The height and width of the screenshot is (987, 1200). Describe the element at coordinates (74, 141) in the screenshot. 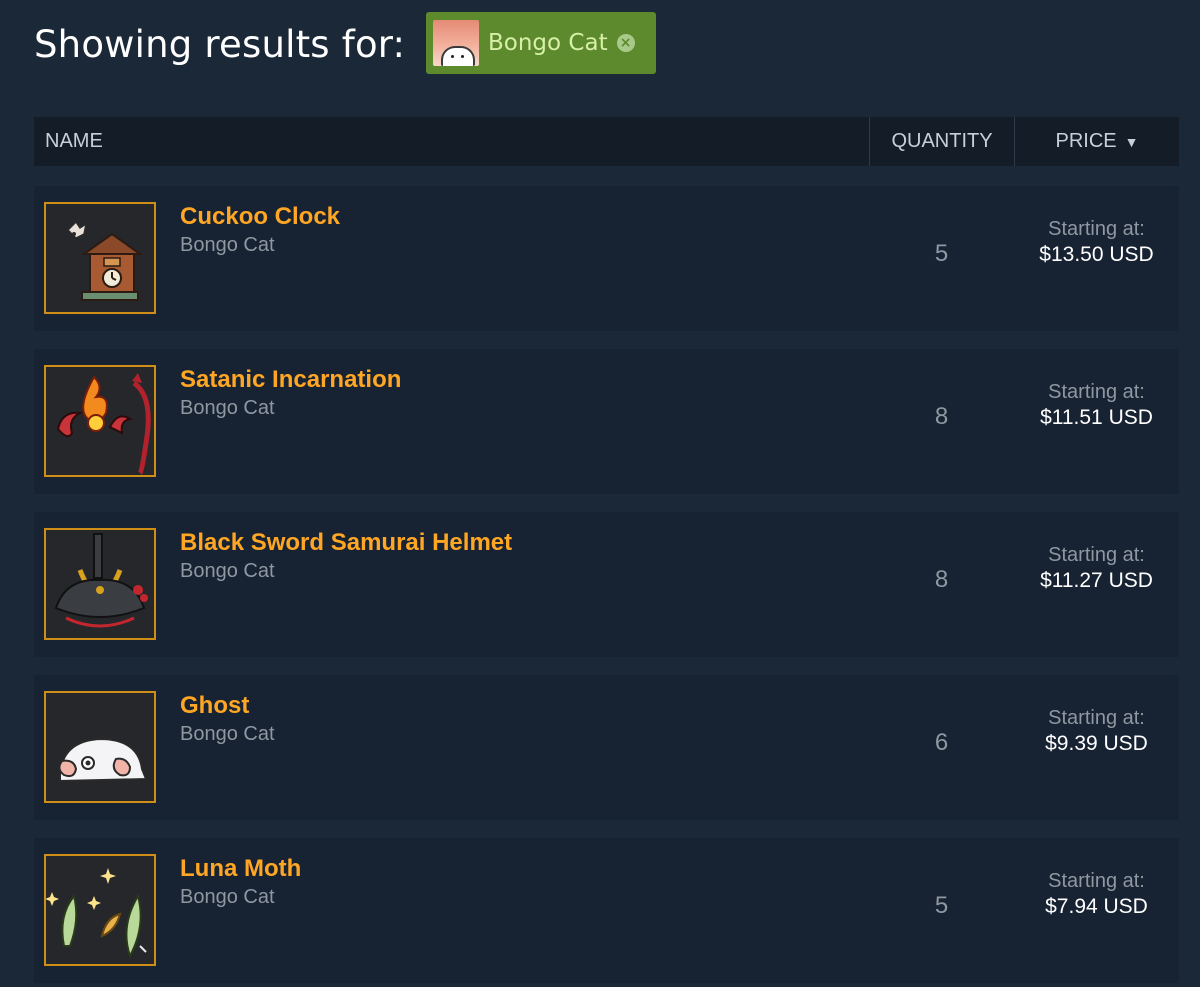

I see `column-header-name-label: NAME` at that location.